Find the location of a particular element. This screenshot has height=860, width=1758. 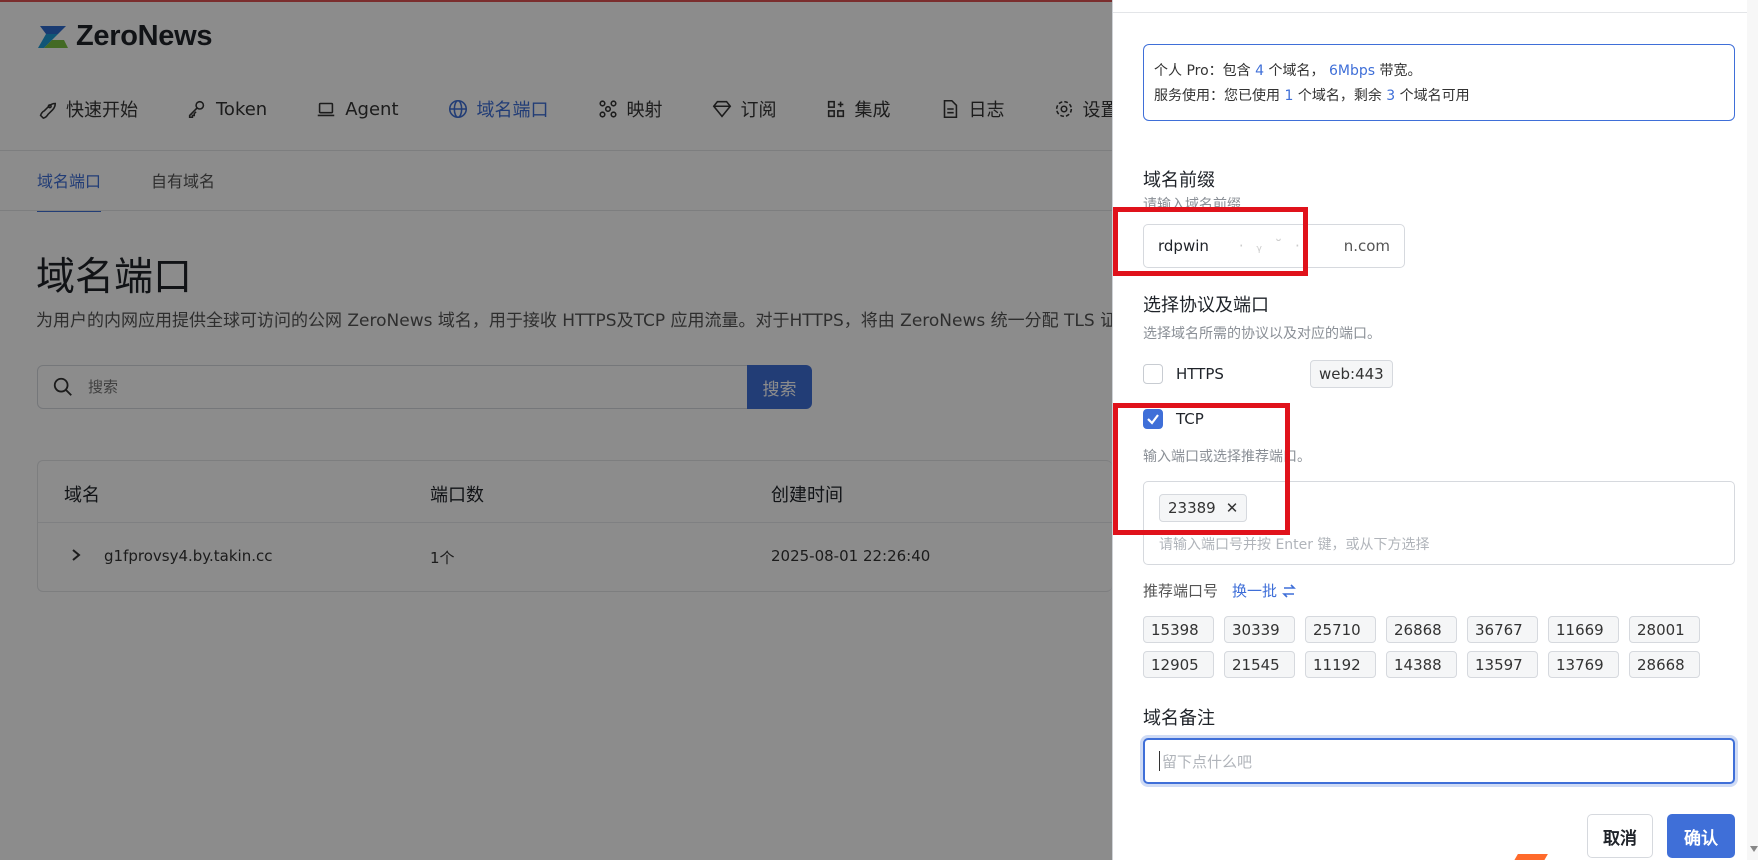

recommended-port-option: 28668 is located at coordinates (1664, 664).